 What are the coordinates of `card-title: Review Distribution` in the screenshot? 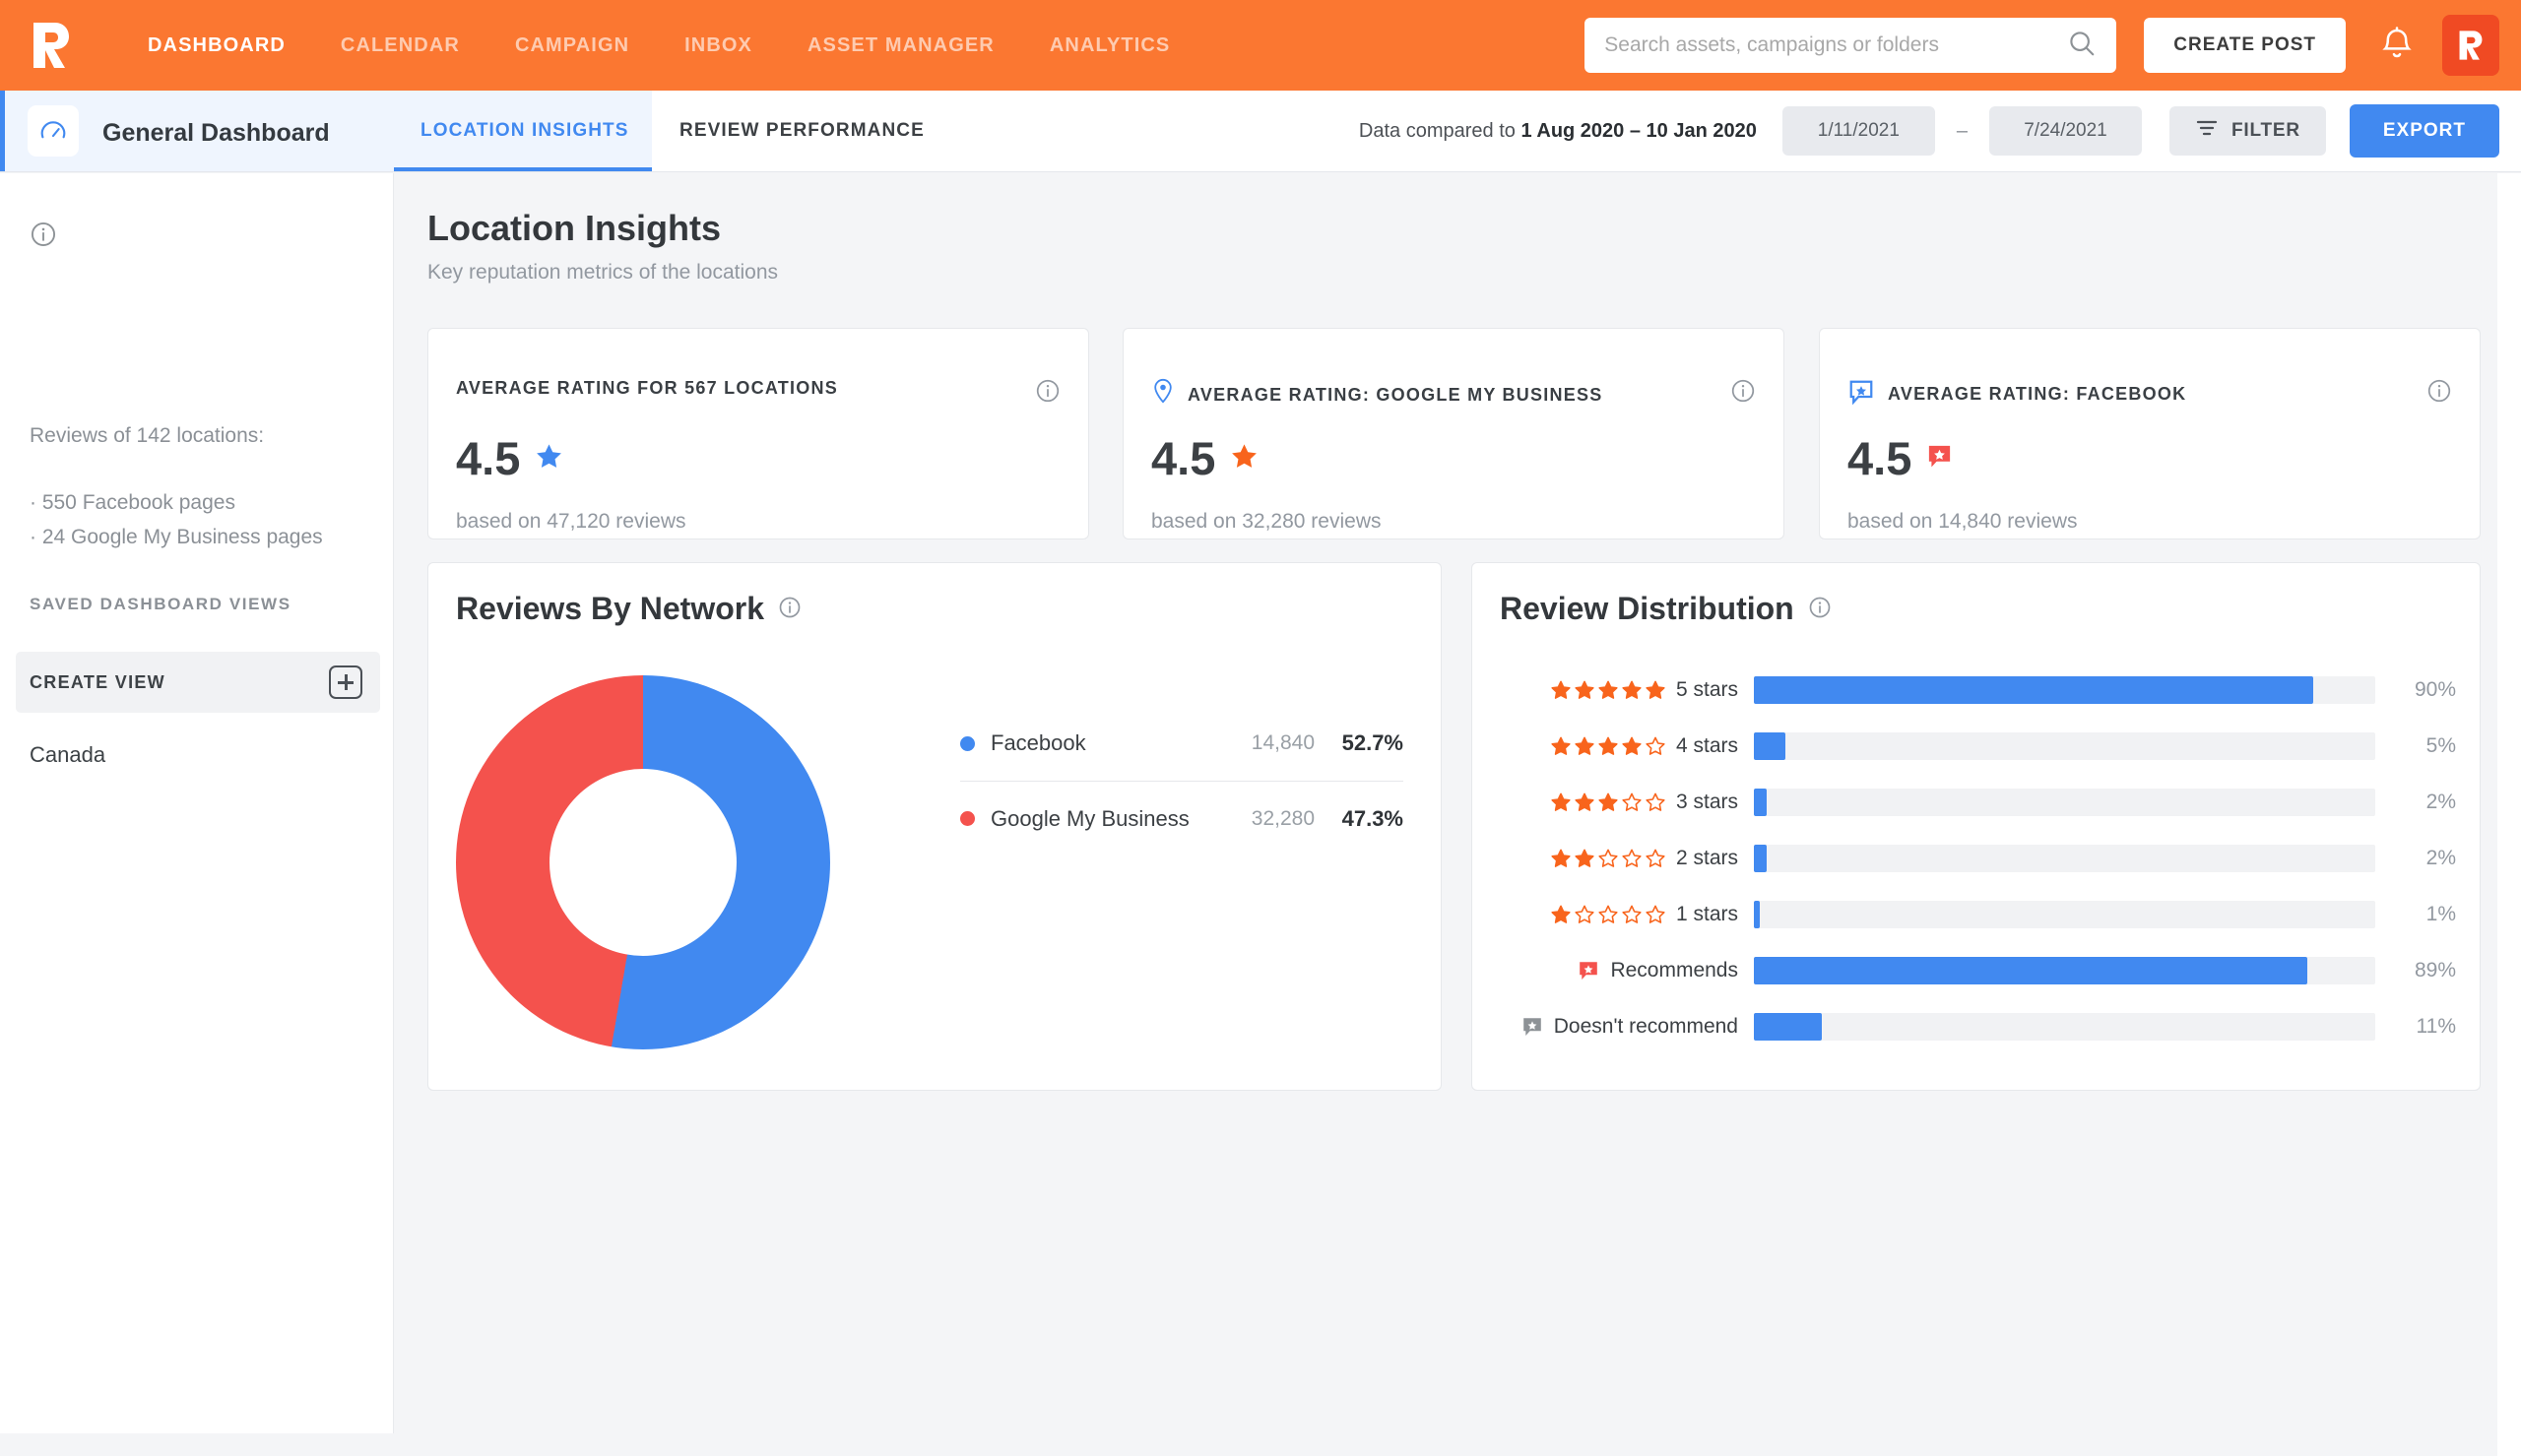 It's located at (1666, 609).